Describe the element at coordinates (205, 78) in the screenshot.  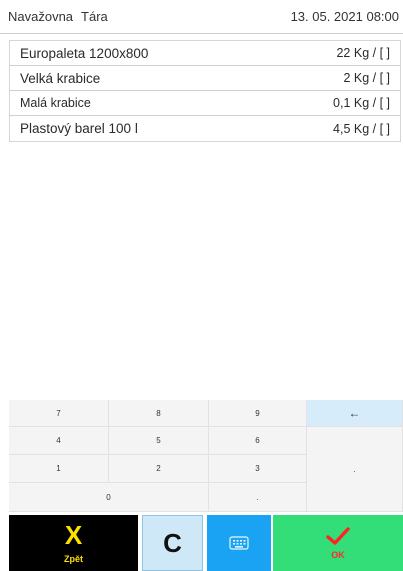
I see `tare-row: Velká krabice 2 Kg / [ ]` at that location.